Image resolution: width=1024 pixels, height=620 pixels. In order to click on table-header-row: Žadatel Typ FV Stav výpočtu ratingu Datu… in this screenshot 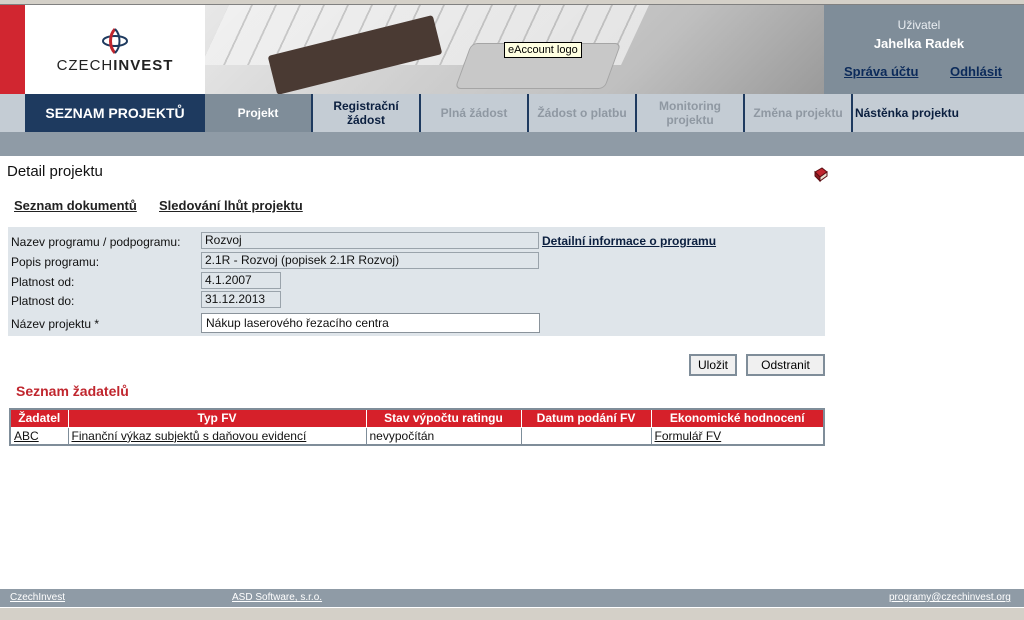, I will do `click(417, 418)`.